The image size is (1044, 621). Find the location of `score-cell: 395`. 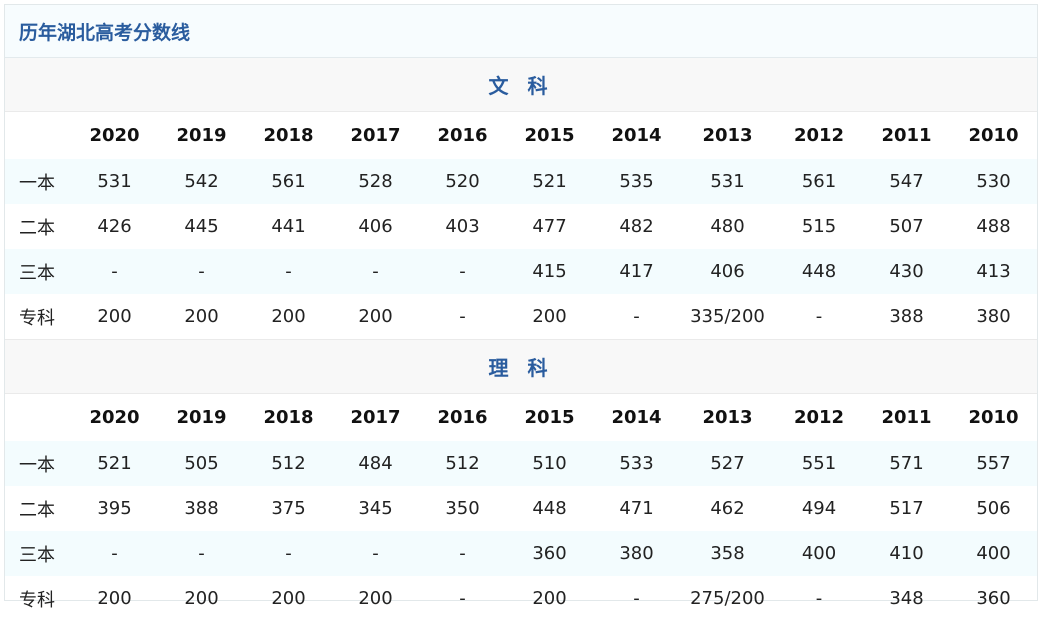

score-cell: 395 is located at coordinates (114, 508).